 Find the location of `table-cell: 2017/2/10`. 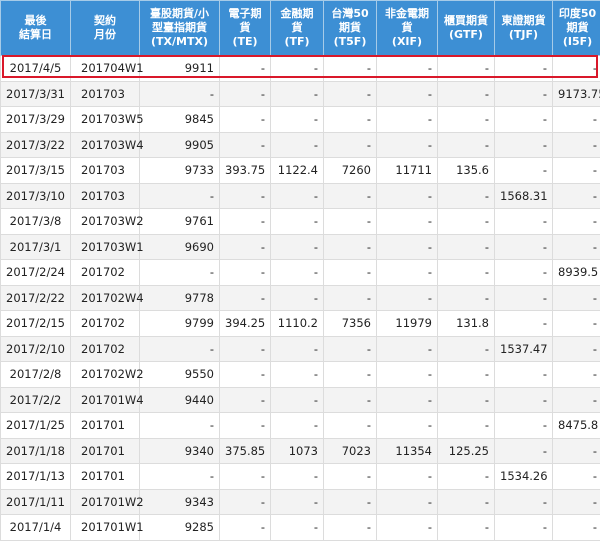

table-cell: 2017/2/10 is located at coordinates (36, 349).